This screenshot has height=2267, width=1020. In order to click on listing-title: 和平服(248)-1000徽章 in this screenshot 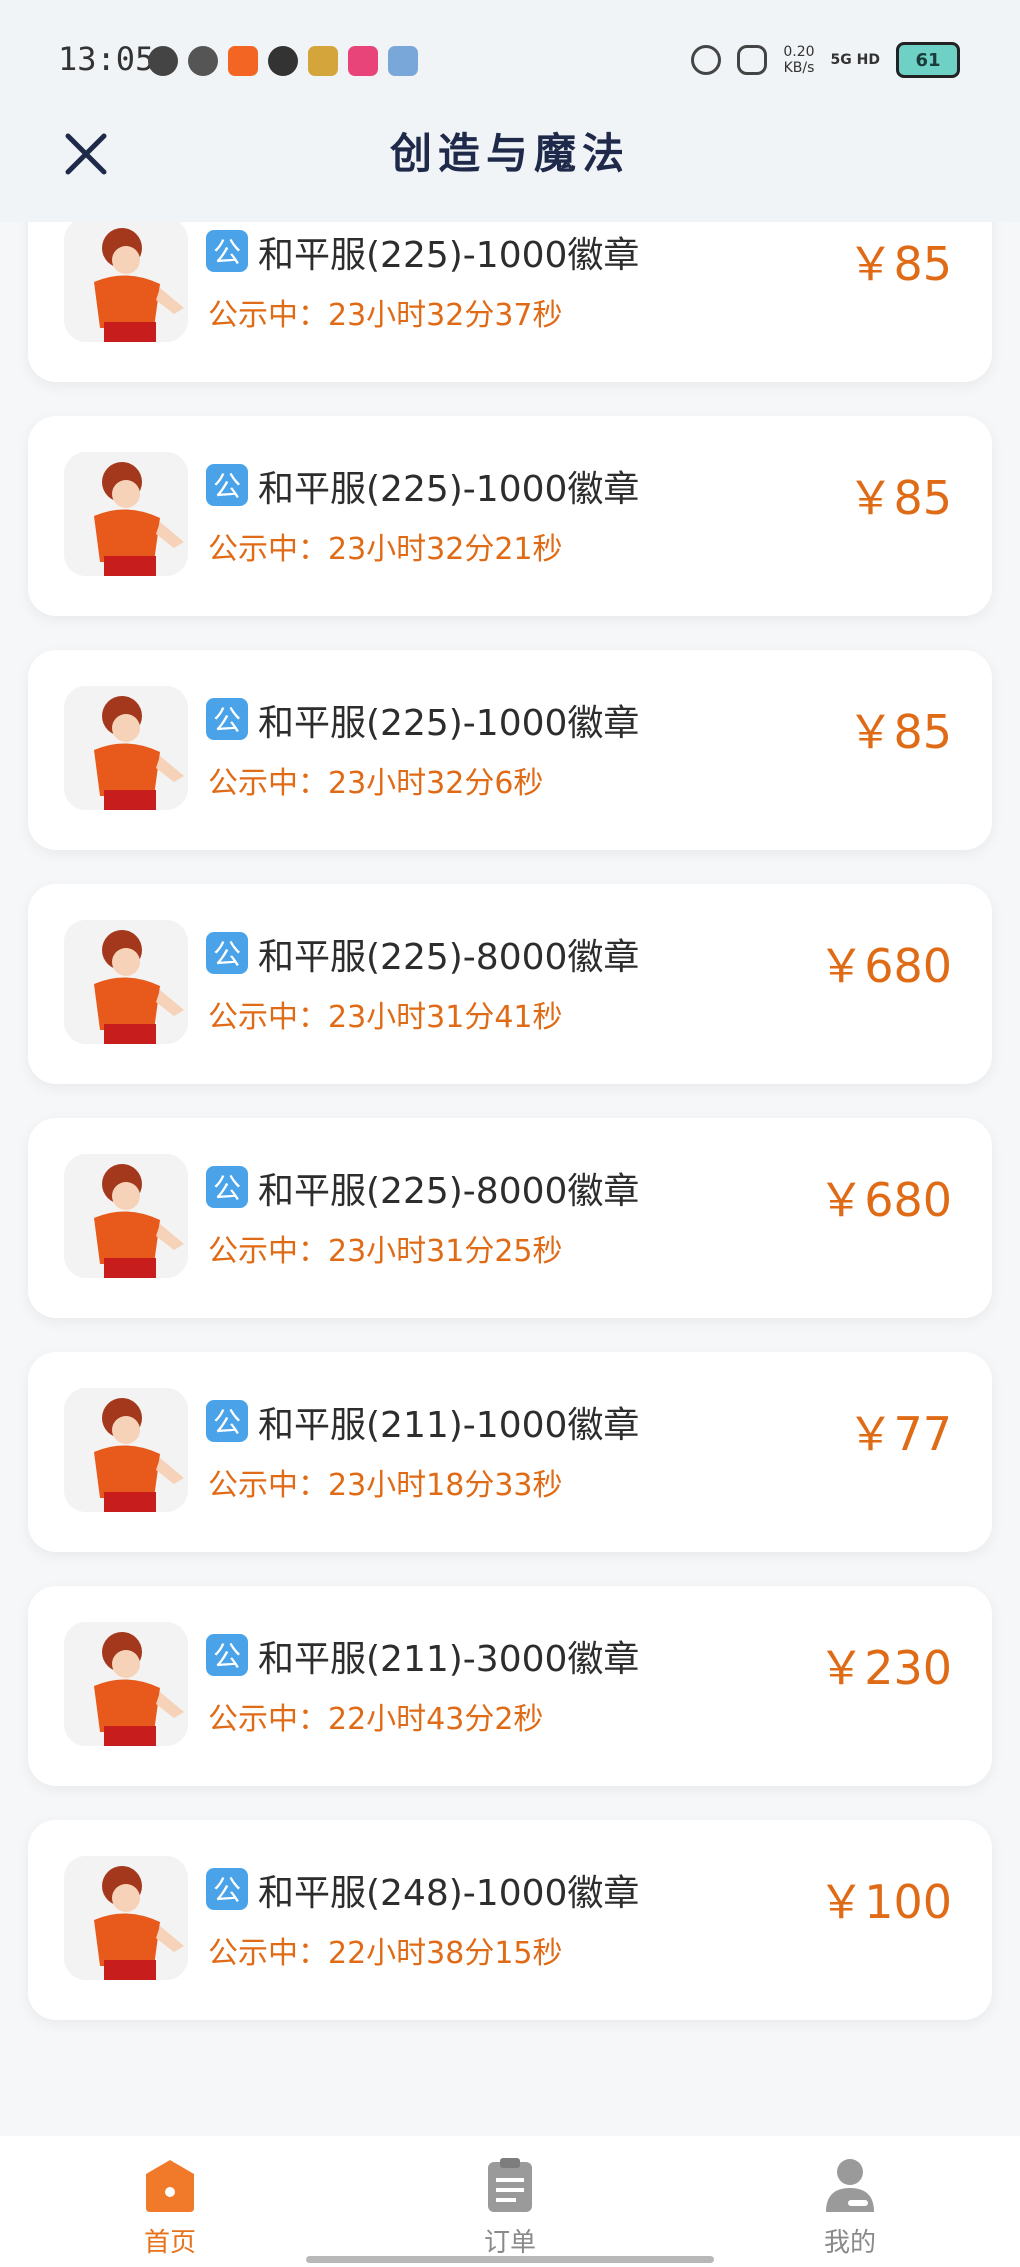, I will do `click(449, 1893)`.